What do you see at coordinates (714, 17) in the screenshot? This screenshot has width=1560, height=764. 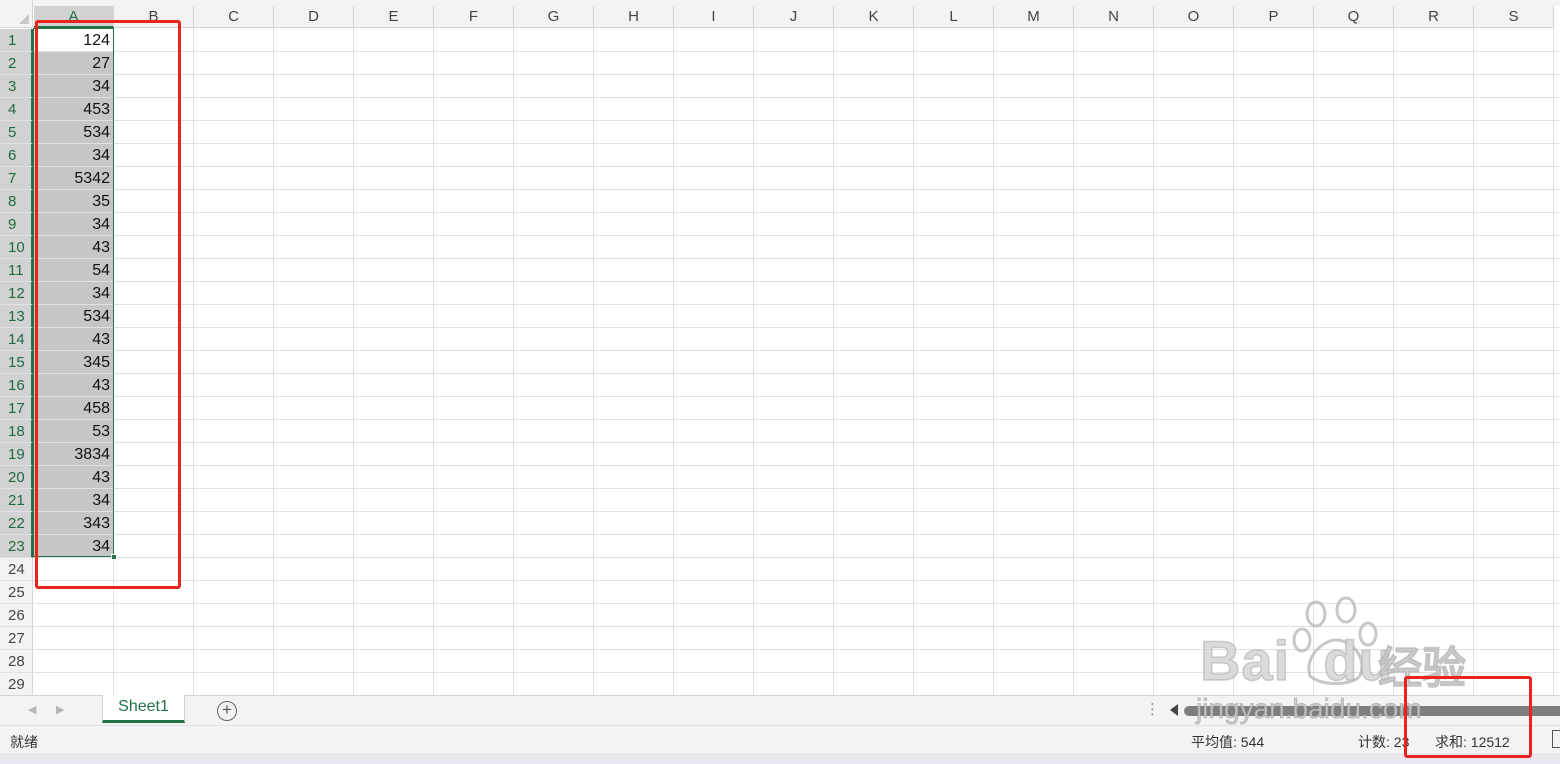 I see `column-header-i: I` at bounding box center [714, 17].